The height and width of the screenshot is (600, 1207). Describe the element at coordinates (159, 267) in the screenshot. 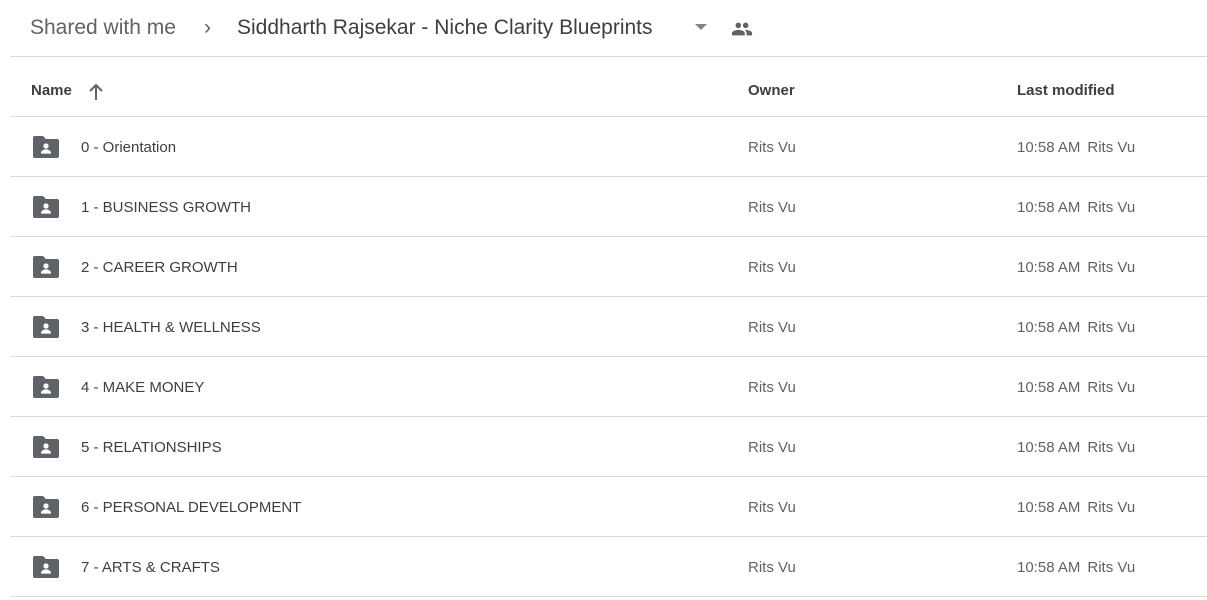

I see `folder-name: 2 - CAREER GROWTH` at that location.